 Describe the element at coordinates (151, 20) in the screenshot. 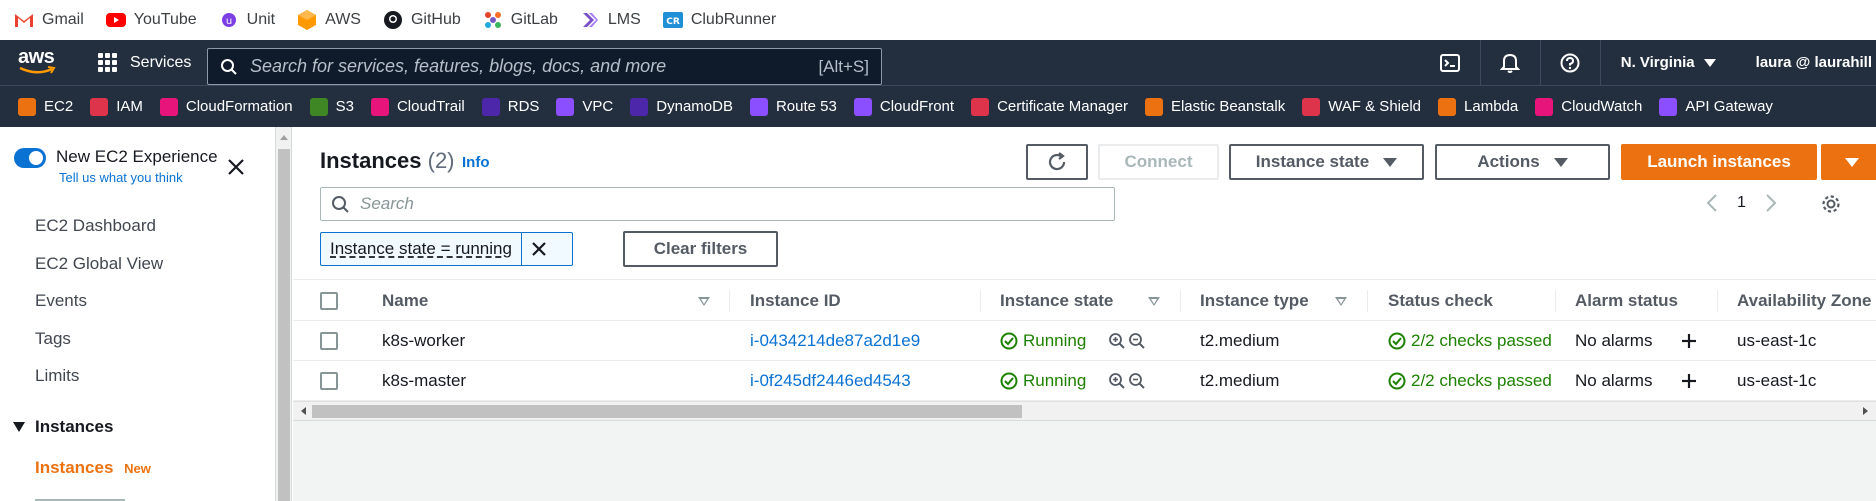

I see `bookmark-youtube: YouTube` at that location.